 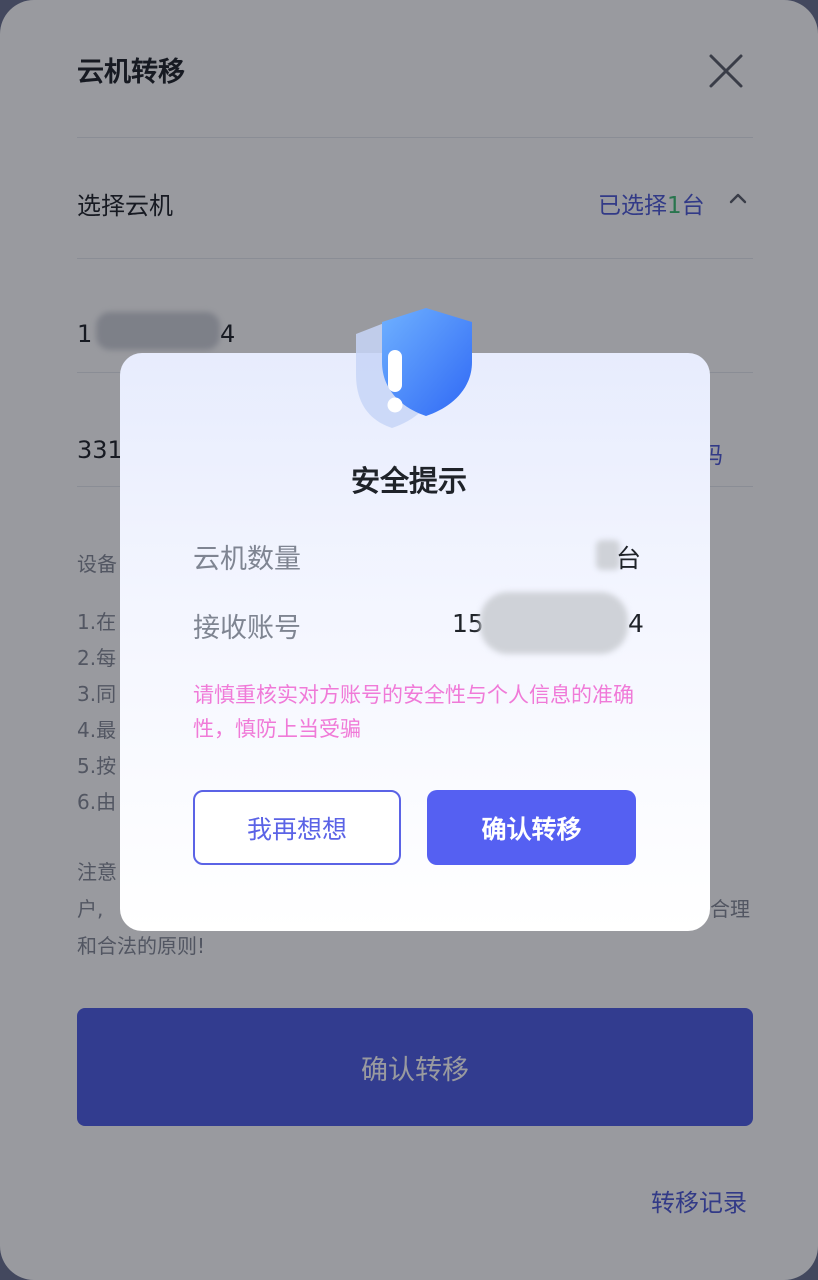 What do you see at coordinates (247, 628) in the screenshot?
I see `receiver-account-label: 接收账号` at bounding box center [247, 628].